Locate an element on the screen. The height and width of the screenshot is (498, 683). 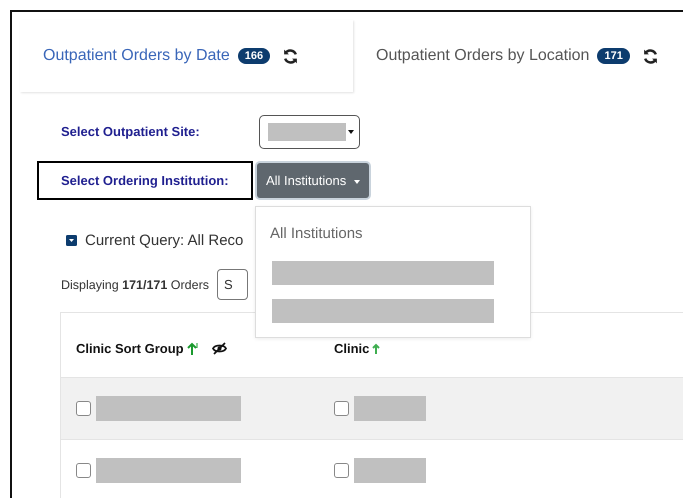
column-header: Clinic Sort Group is located at coordinates (130, 348).